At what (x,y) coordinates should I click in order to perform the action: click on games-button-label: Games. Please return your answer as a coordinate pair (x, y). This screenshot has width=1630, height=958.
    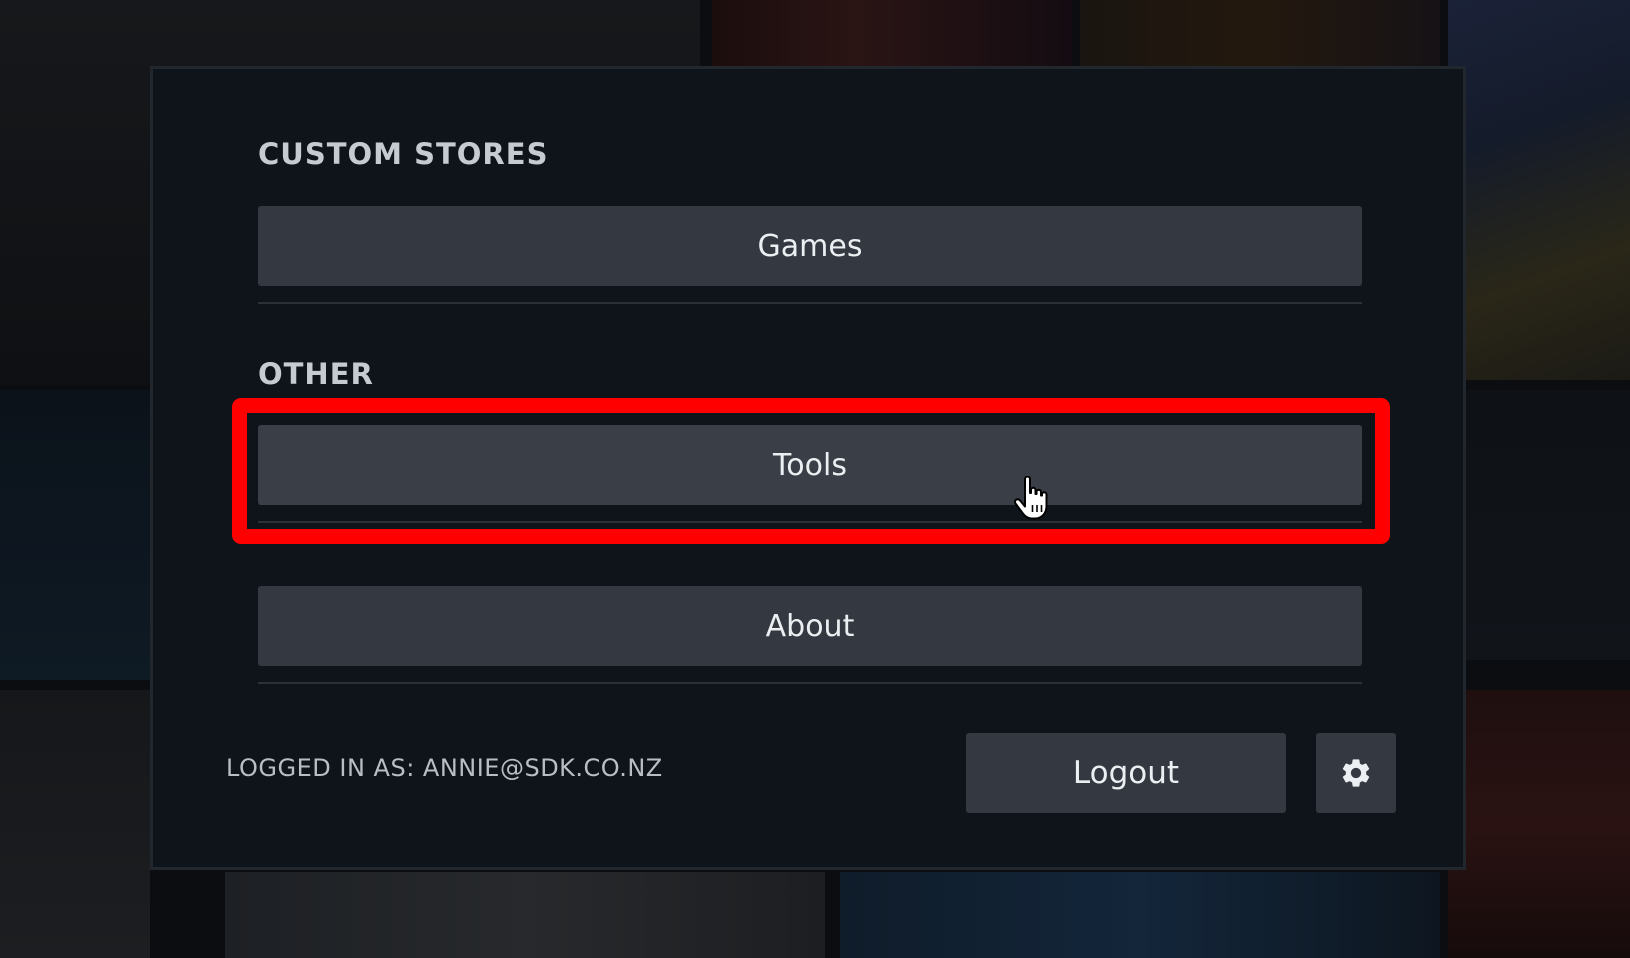
    Looking at the image, I should click on (810, 246).